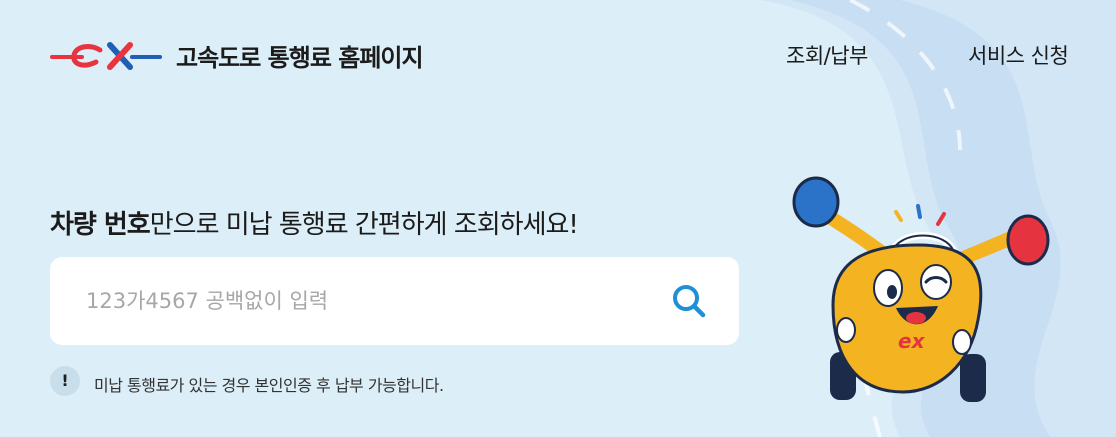 This screenshot has height=437, width=1116. What do you see at coordinates (364, 225) in the screenshot?
I see `headline-rest: 만으로 미납 통행료 간편하게 조회하세요!` at bounding box center [364, 225].